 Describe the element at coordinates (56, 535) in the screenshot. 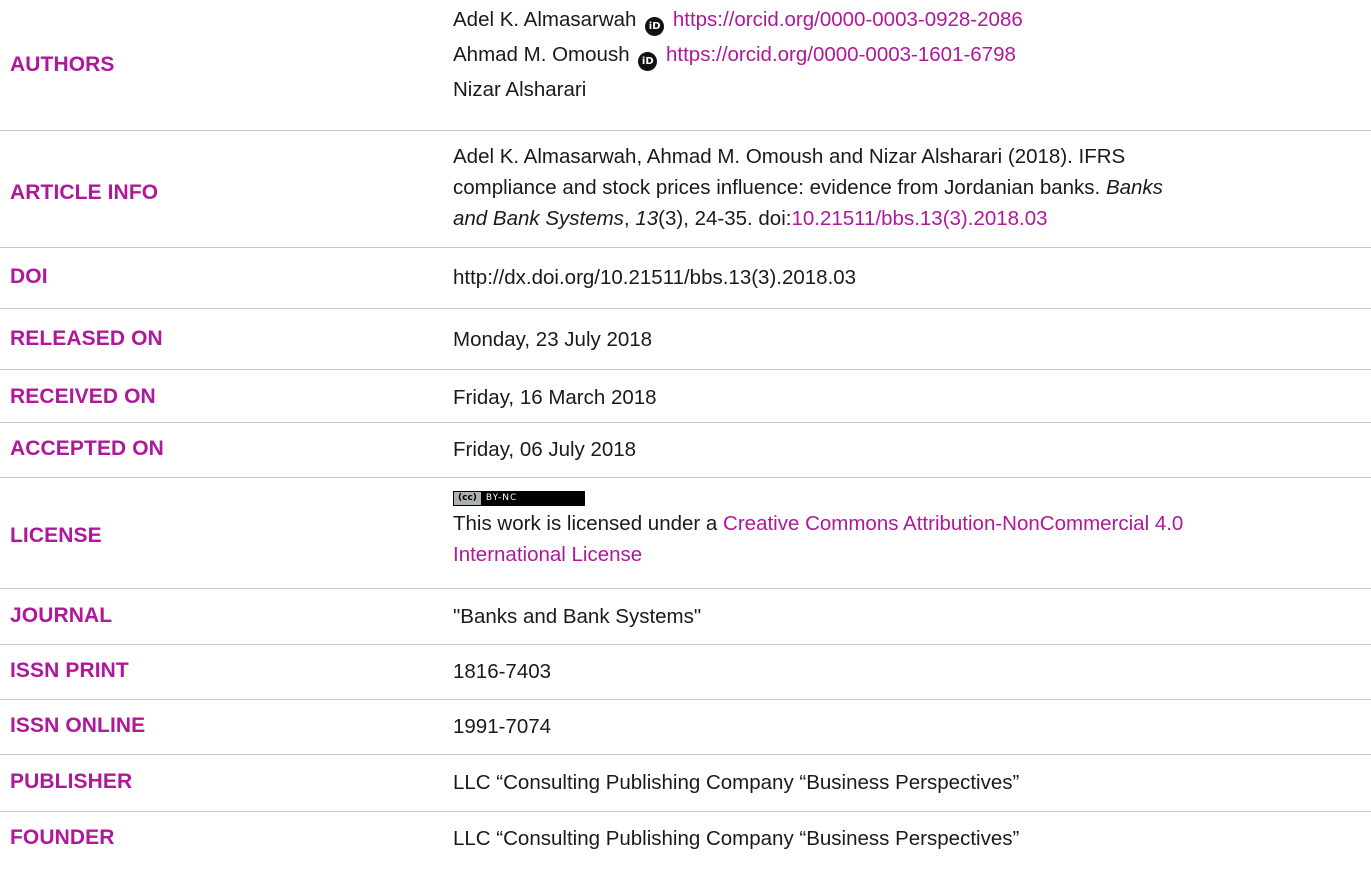

I see `license-label: LICENSE` at that location.